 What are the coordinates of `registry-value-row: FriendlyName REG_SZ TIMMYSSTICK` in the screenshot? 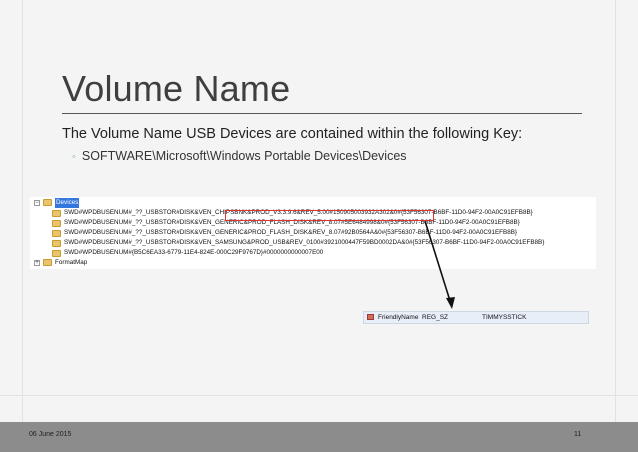 It's located at (476, 317).